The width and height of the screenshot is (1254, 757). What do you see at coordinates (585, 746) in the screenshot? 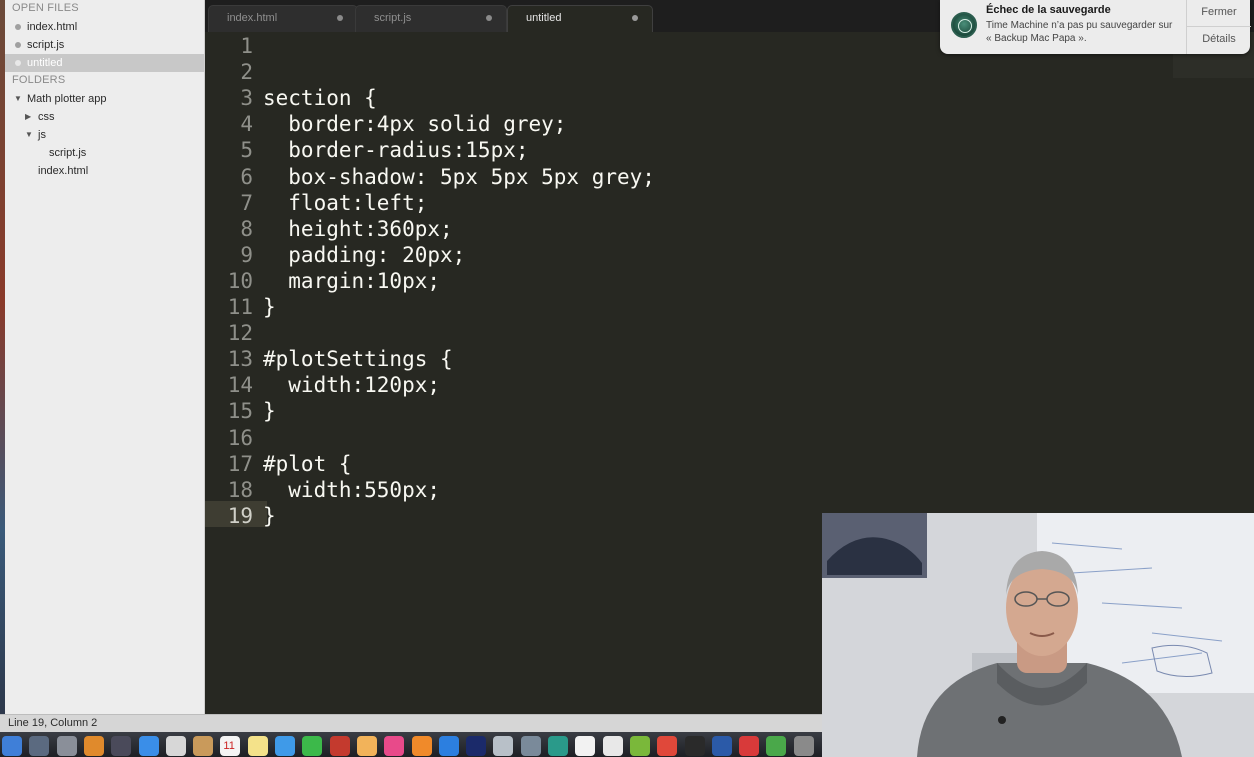
I see `piano-icon` at bounding box center [585, 746].